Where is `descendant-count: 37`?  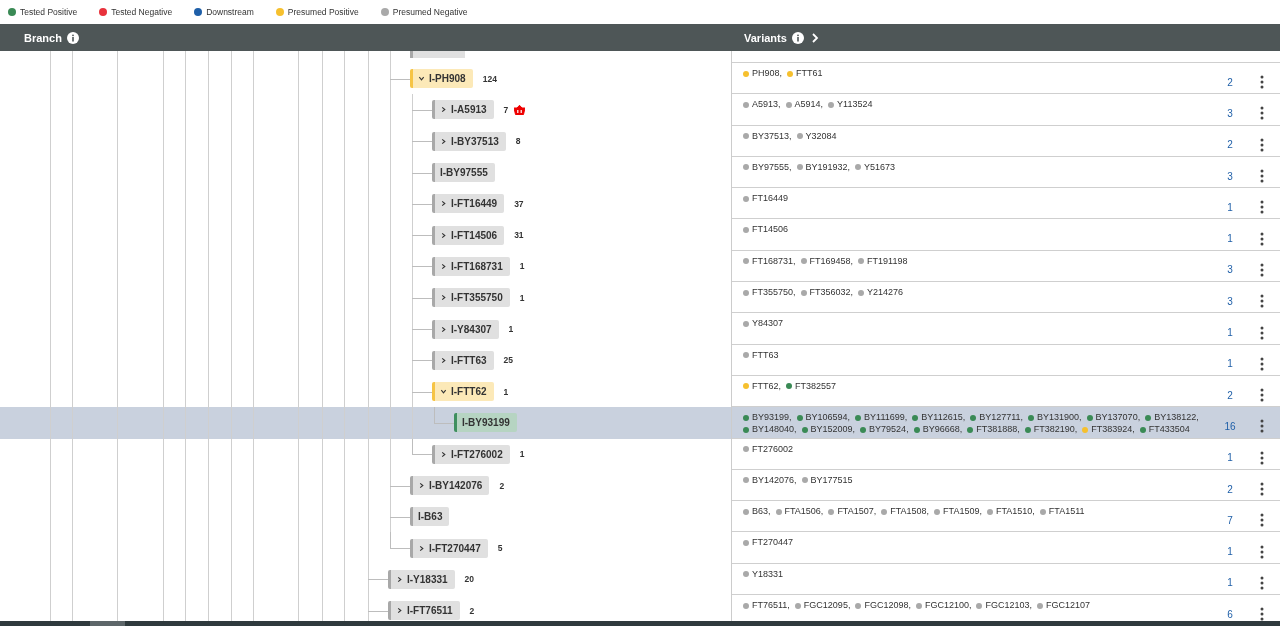
descendant-count: 37 is located at coordinates (519, 203).